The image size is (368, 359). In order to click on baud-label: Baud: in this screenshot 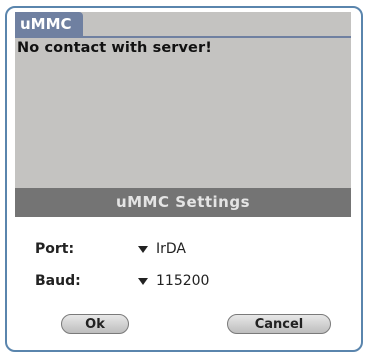, I will do `click(58, 281)`.